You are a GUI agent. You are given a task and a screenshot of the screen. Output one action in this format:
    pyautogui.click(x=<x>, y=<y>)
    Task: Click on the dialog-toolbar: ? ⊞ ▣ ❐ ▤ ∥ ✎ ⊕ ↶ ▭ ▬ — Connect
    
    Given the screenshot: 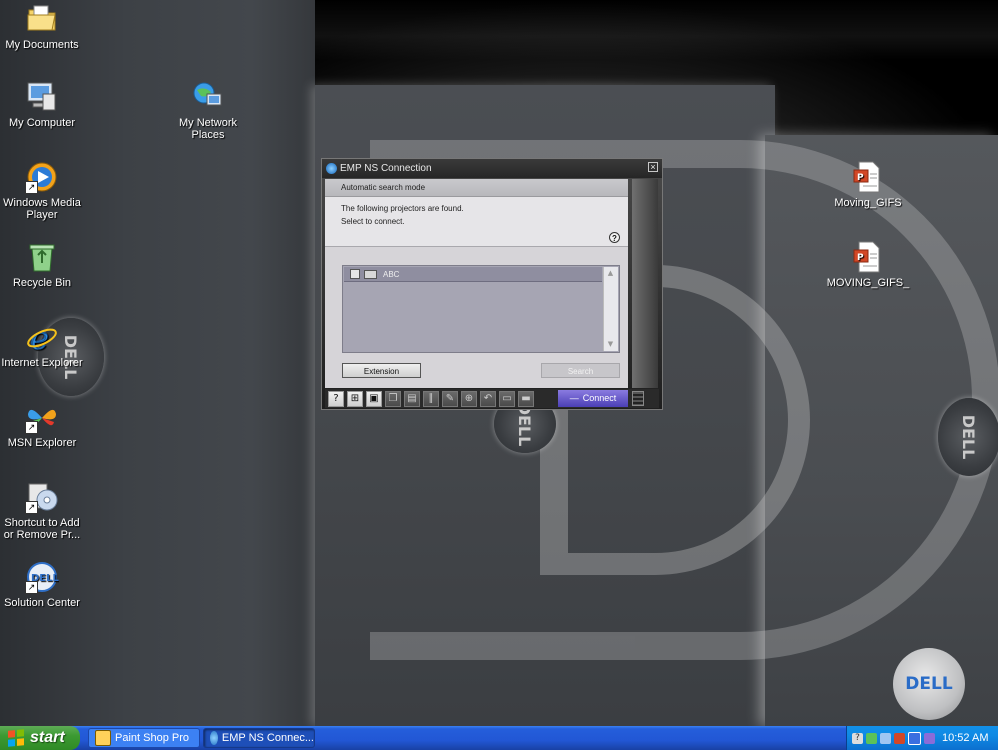 What is the action you would take?
    pyautogui.click(x=492, y=398)
    